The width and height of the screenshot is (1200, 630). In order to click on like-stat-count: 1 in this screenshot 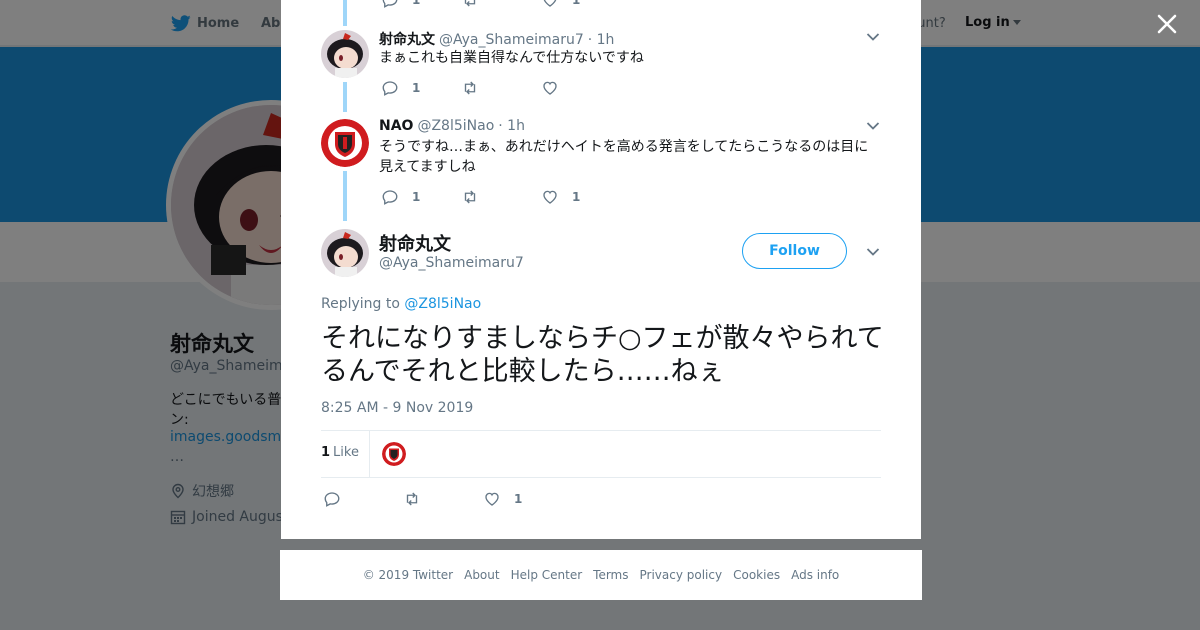, I will do `click(326, 452)`.